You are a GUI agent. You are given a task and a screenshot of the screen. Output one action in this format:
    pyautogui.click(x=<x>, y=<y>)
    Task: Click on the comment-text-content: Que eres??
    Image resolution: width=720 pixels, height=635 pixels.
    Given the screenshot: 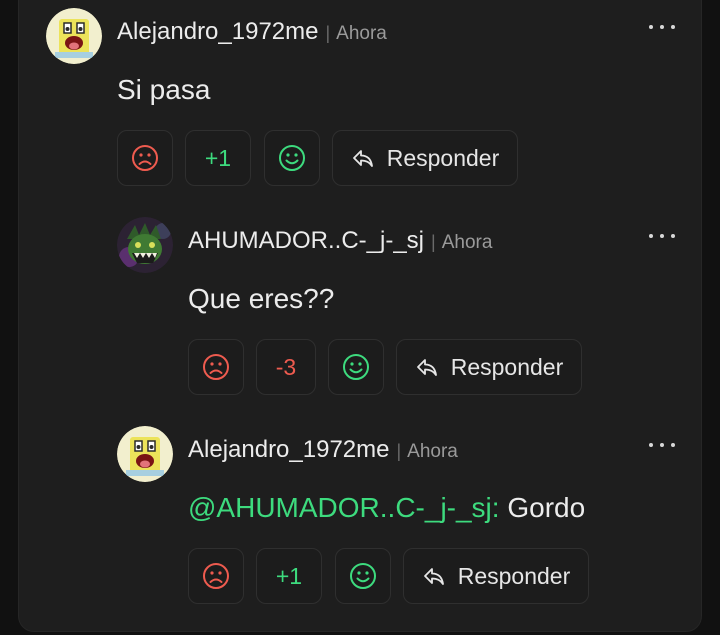 What is the action you would take?
    pyautogui.click(x=261, y=298)
    